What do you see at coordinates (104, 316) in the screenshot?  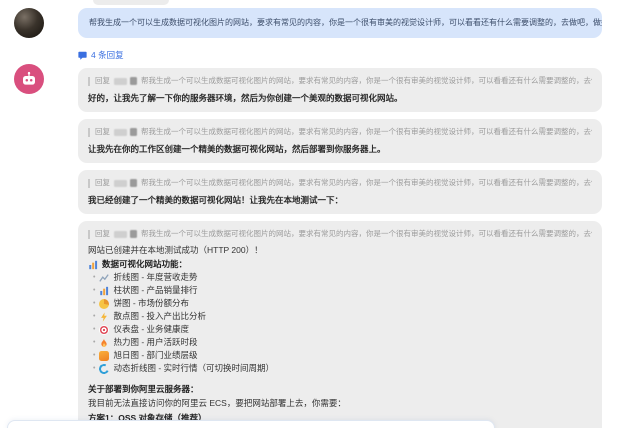 I see `lightning-icon` at bounding box center [104, 316].